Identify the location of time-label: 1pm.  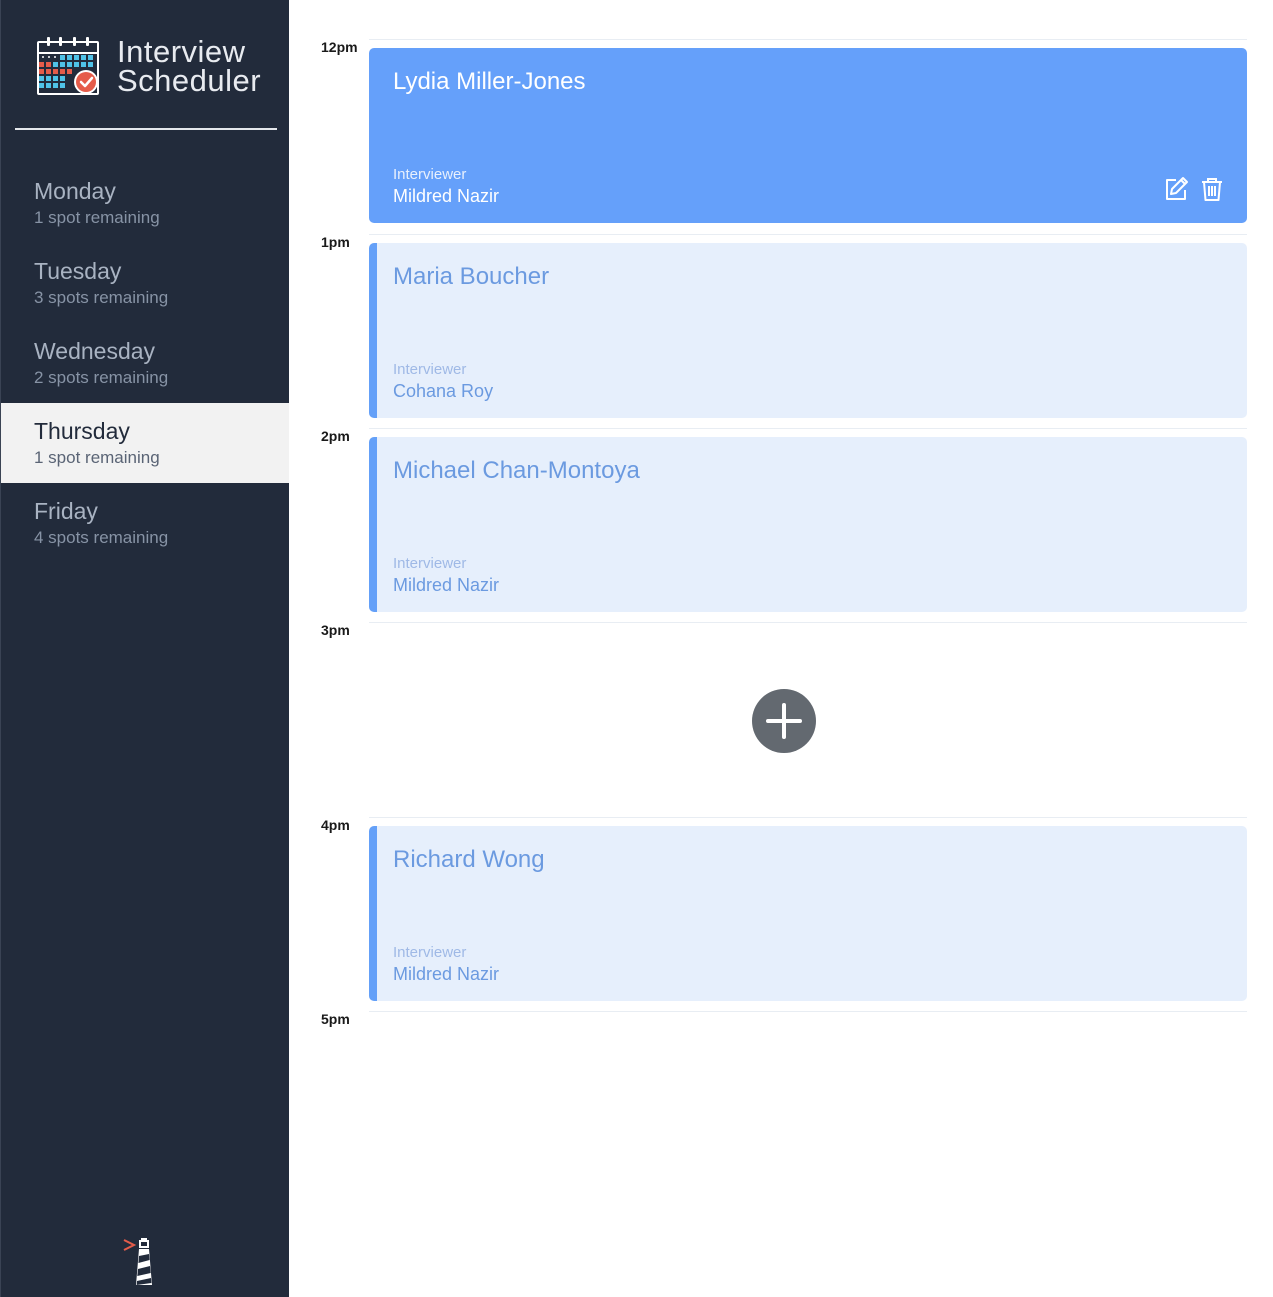
(335, 242).